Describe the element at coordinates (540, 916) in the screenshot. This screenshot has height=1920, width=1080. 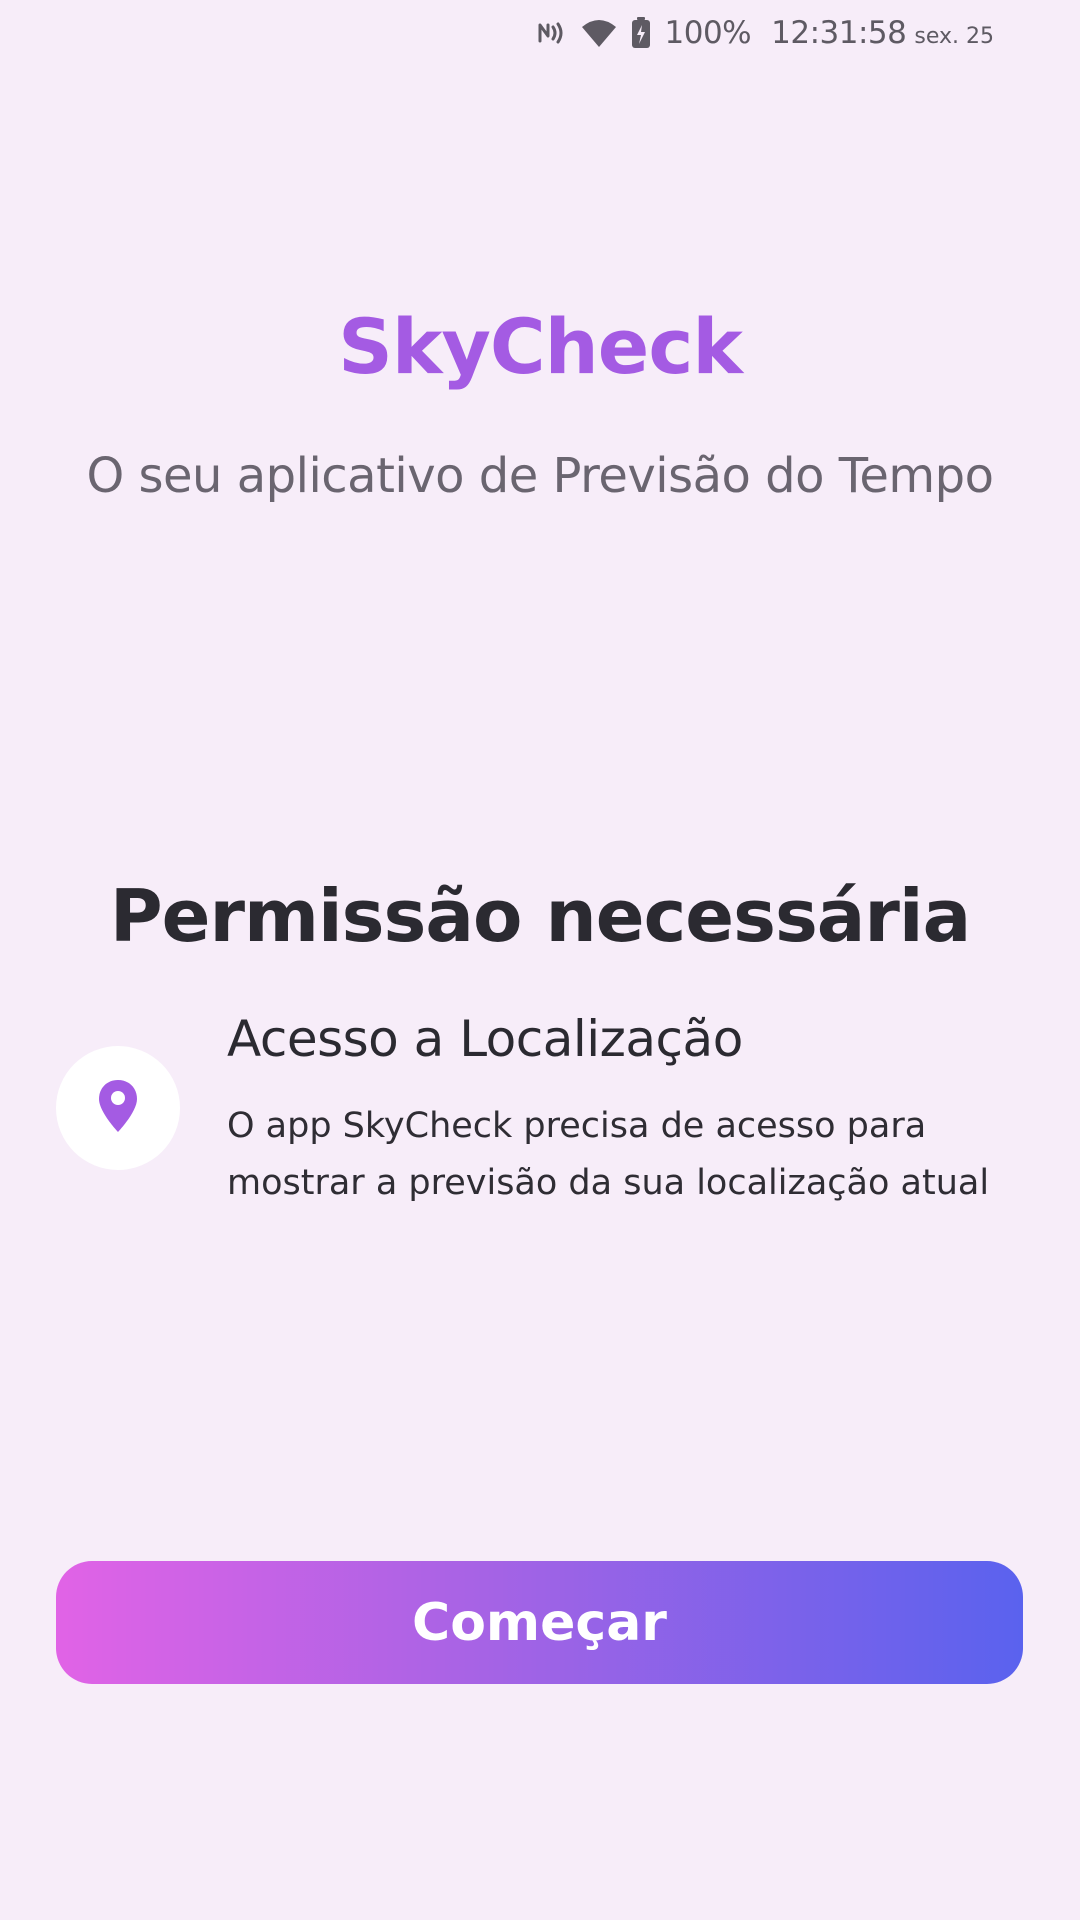
I see `permission-heading: Permissão necessária` at that location.